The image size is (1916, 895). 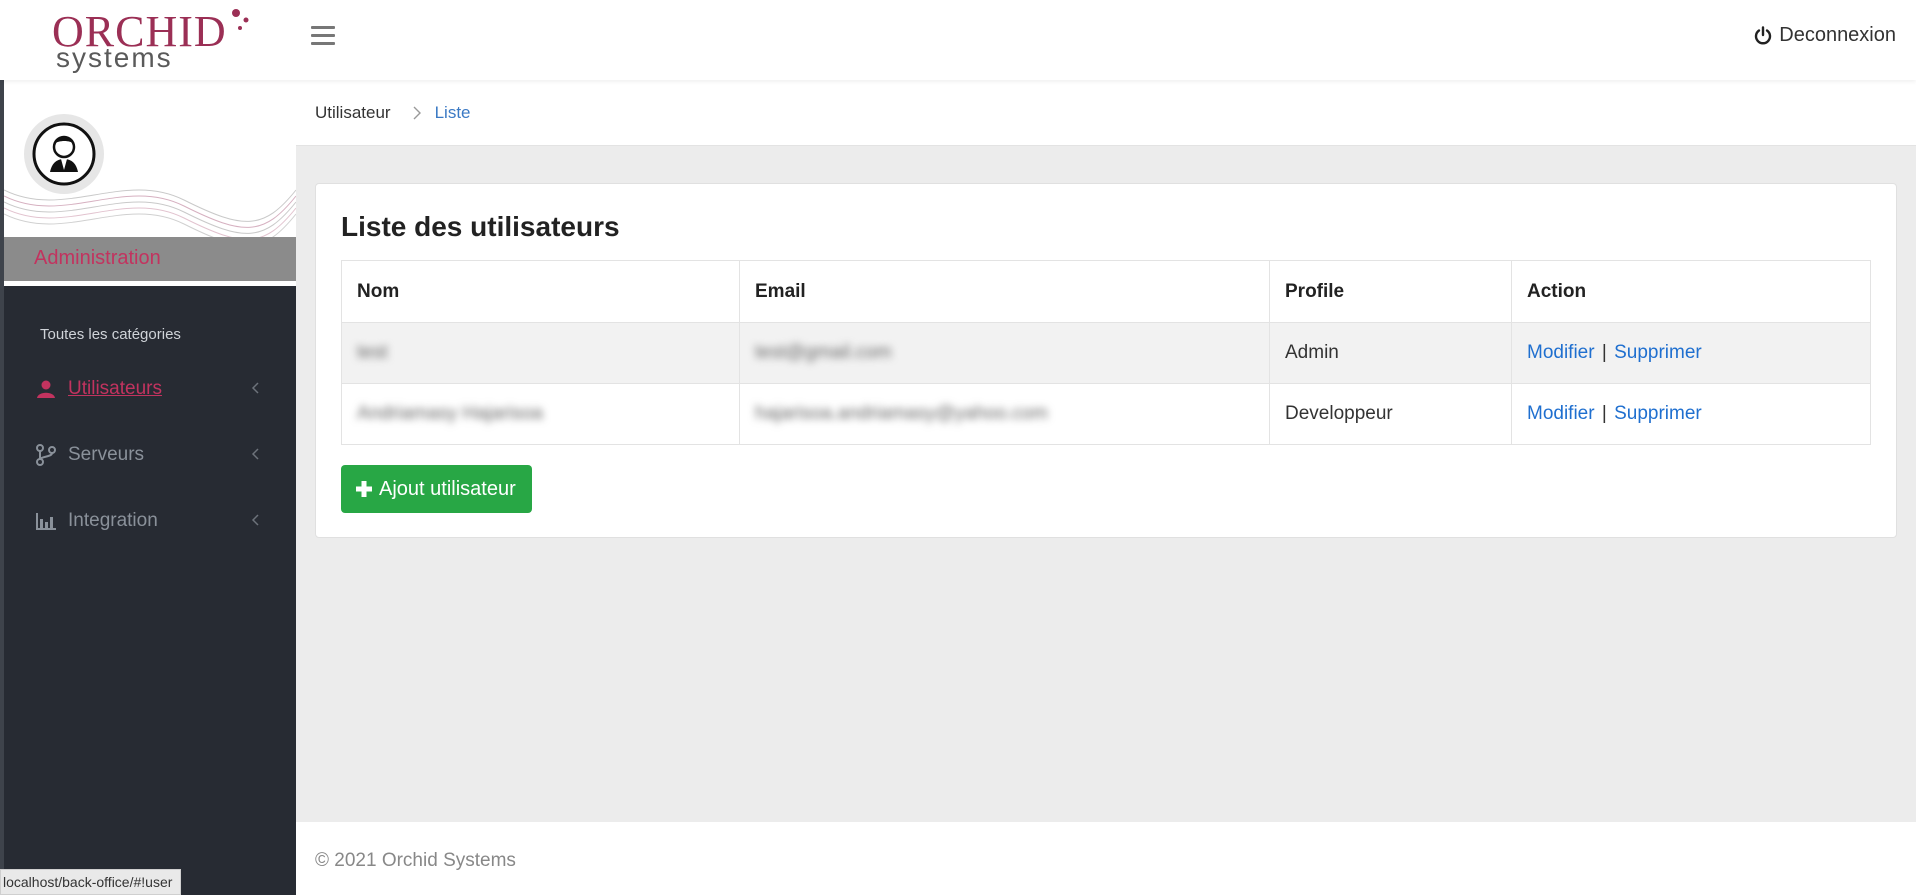 I want to click on user-email-blurred: hajarisoa.andriamasy@yahoo.com, so click(x=901, y=413).